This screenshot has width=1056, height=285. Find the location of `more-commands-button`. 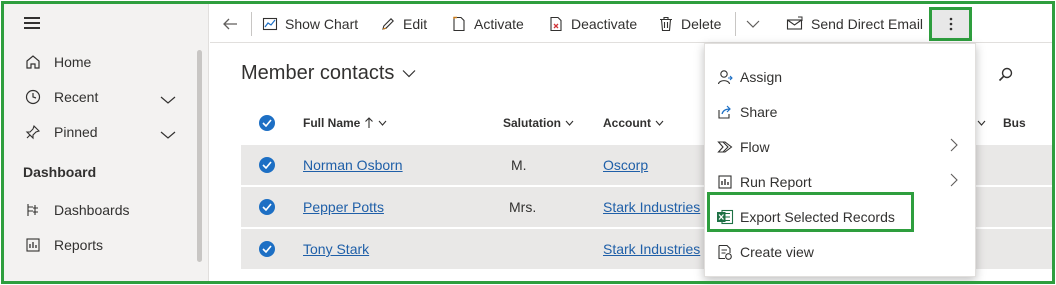

more-commands-button is located at coordinates (950, 24).